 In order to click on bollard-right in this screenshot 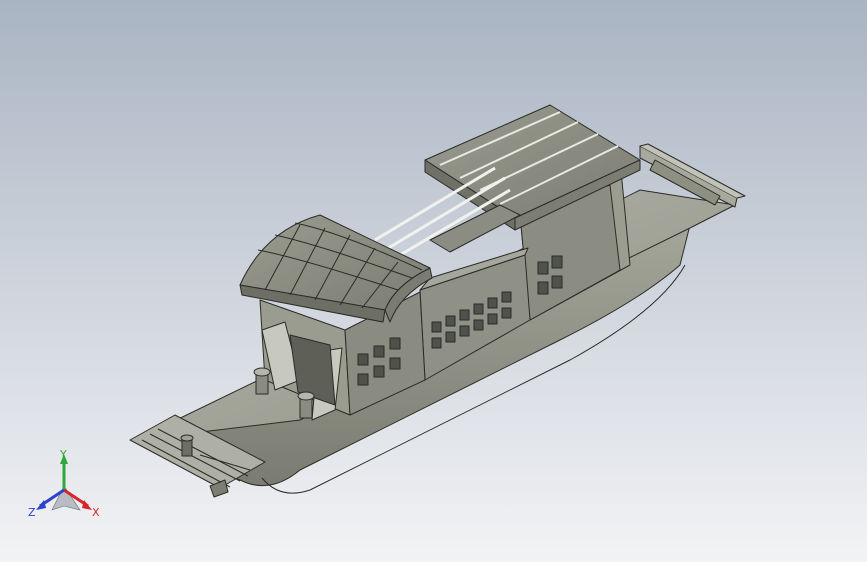, I will do `click(306, 405)`.